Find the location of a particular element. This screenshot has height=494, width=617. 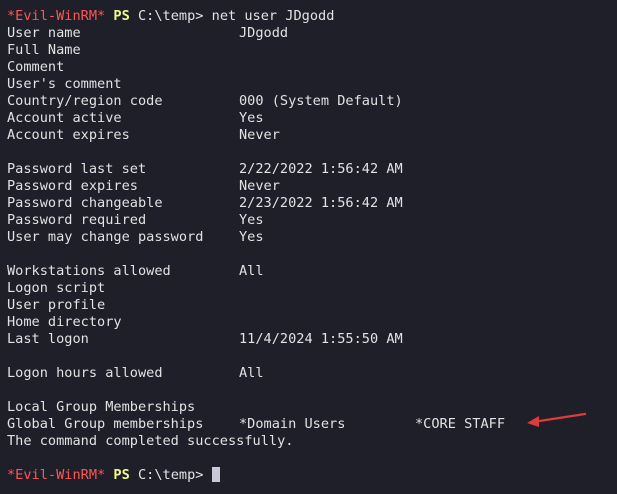

output-row: Password last set 2/22/2022 1:56:42 AM is located at coordinates (312, 169).